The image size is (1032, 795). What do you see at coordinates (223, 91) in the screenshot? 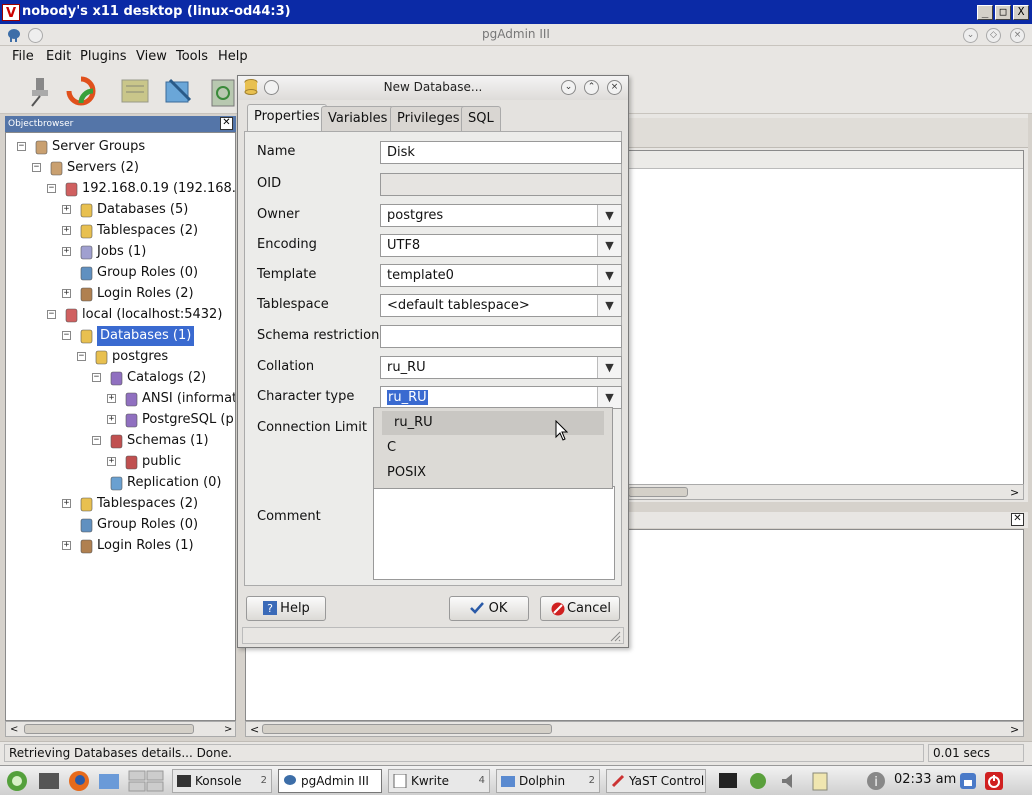
I see `drop-object-icon` at bounding box center [223, 91].